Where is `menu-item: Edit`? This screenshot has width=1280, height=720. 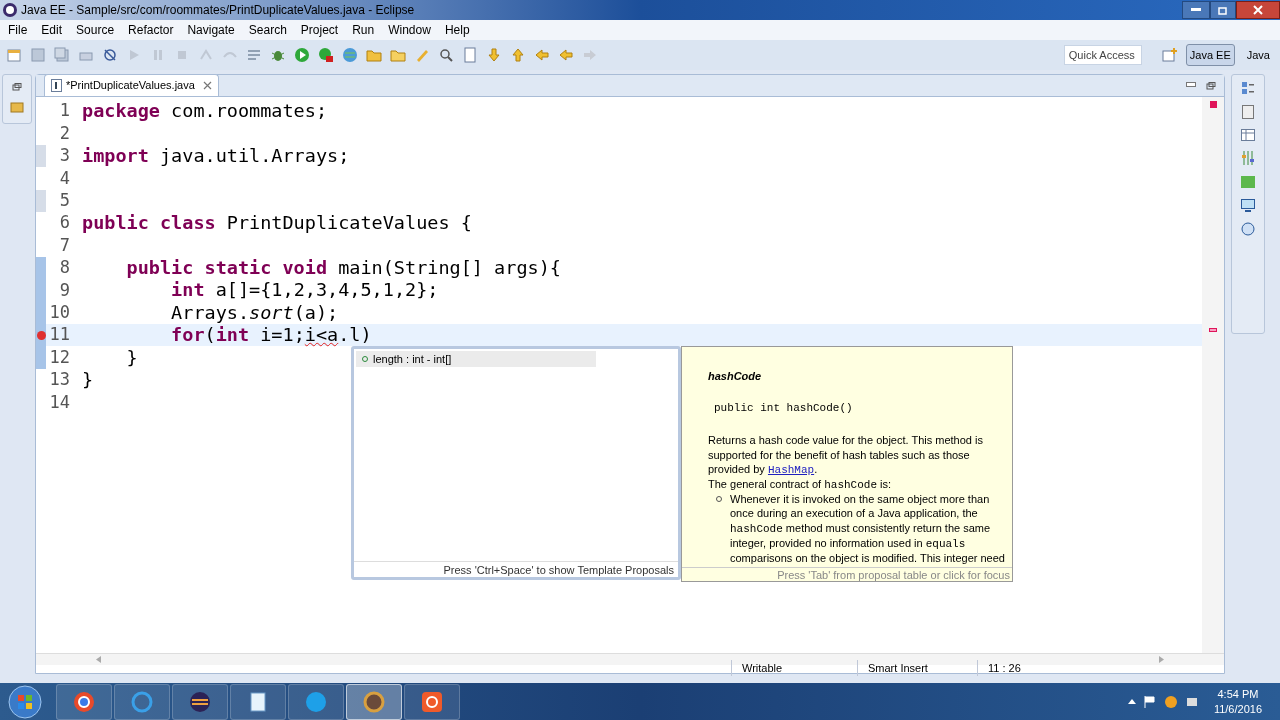 menu-item: Edit is located at coordinates (52, 30).